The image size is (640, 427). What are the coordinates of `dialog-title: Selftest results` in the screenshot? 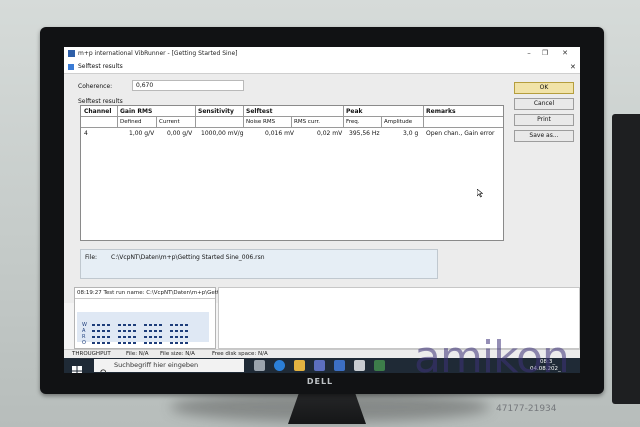 It's located at (100, 66).